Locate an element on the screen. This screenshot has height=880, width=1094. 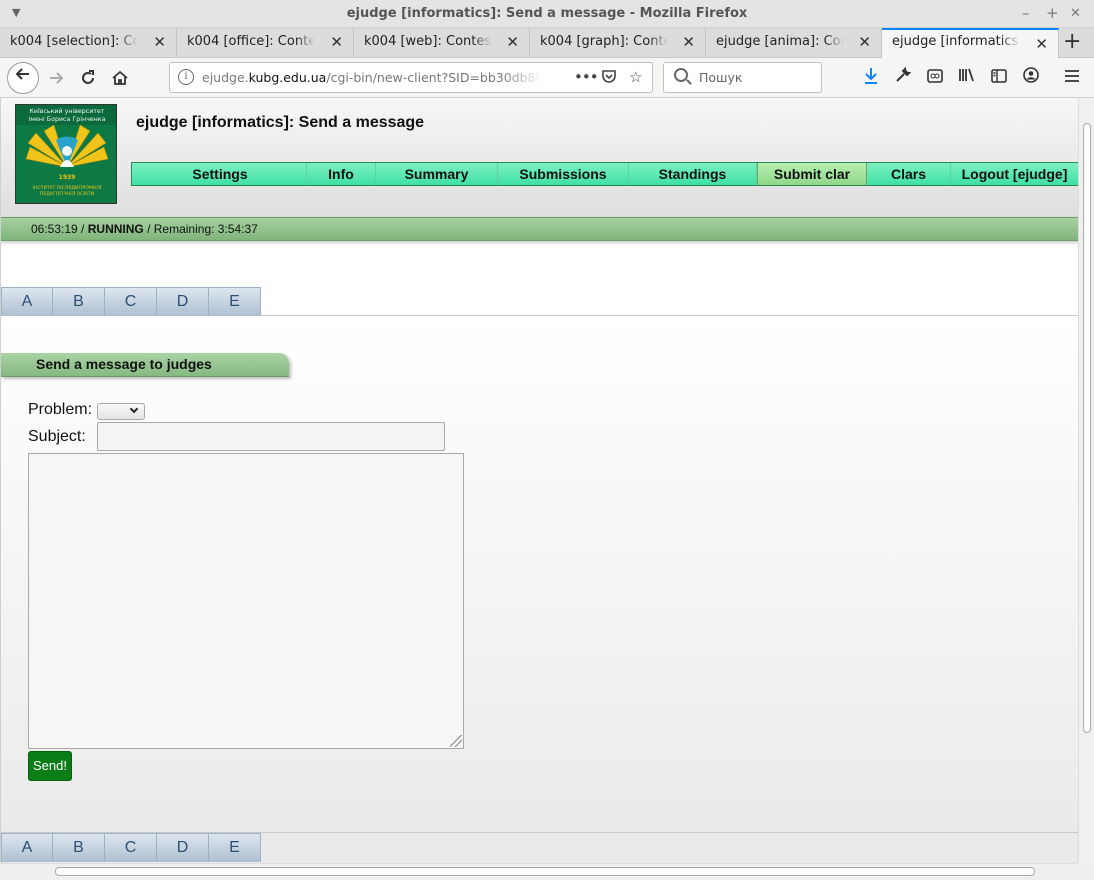
pocket-icon is located at coordinates (609, 78).